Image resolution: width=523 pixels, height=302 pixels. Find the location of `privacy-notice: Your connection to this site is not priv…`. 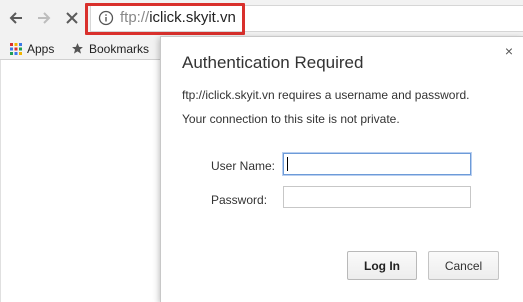

privacy-notice: Your connection to this site is not priv… is located at coordinates (291, 119).